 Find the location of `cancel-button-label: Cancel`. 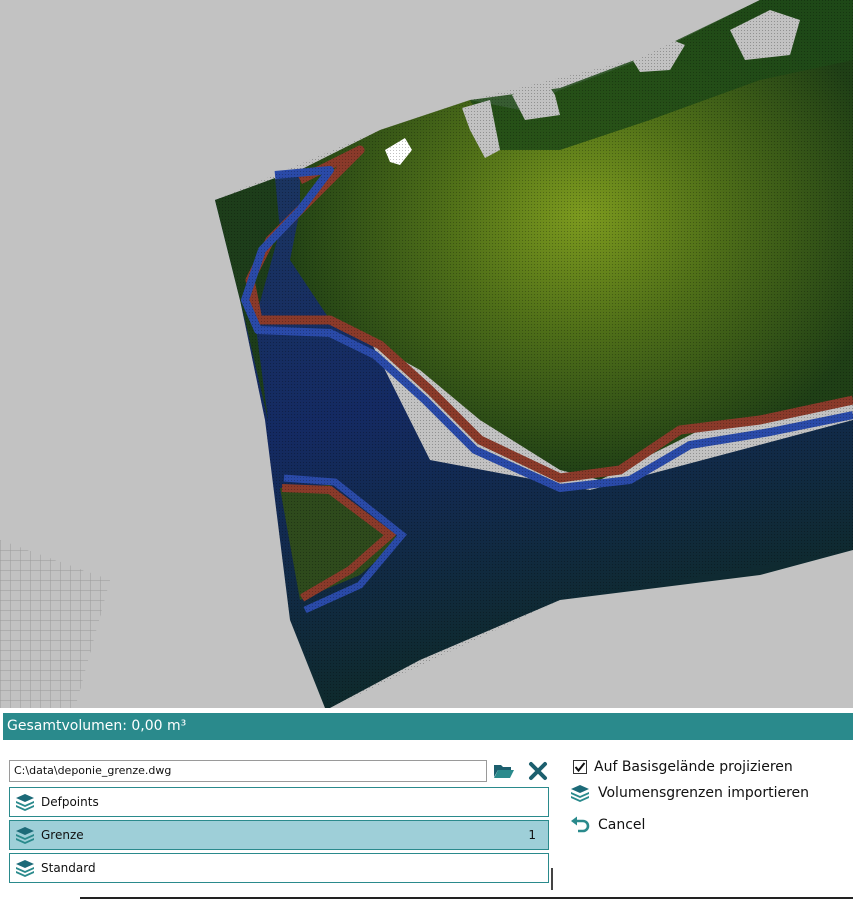

cancel-button-label: Cancel is located at coordinates (622, 825).